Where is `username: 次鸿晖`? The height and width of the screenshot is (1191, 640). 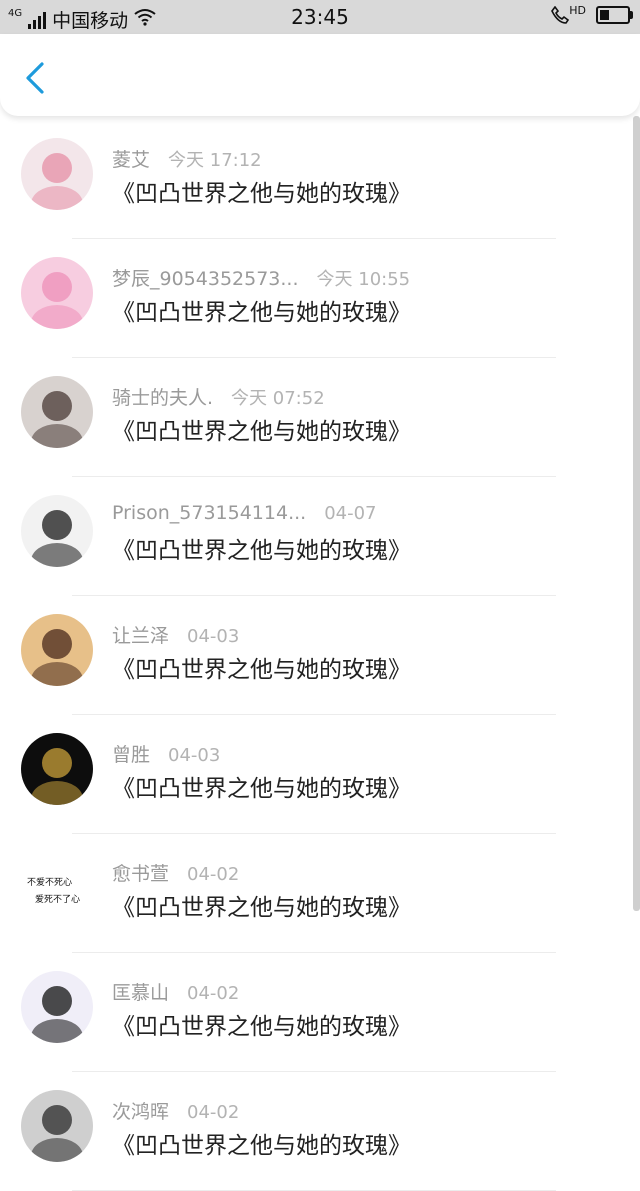
username: 次鸿晖 is located at coordinates (140, 1112).